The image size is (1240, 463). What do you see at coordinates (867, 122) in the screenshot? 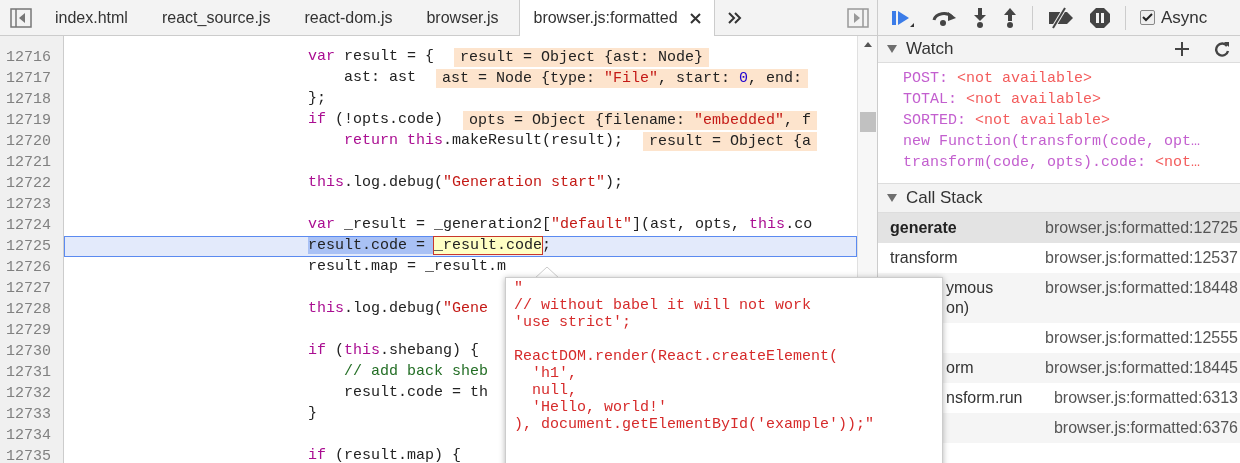
I see `scrollbar-thumb` at bounding box center [867, 122].